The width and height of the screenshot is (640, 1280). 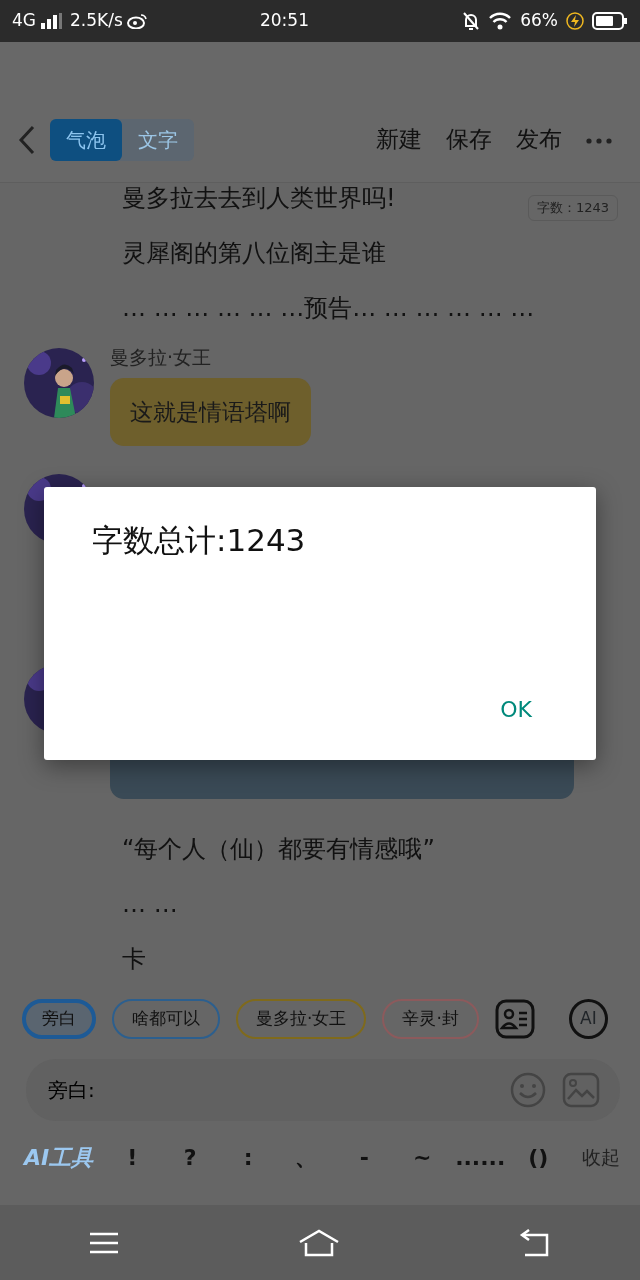 I want to click on wifi-icon, so click(x=500, y=21).